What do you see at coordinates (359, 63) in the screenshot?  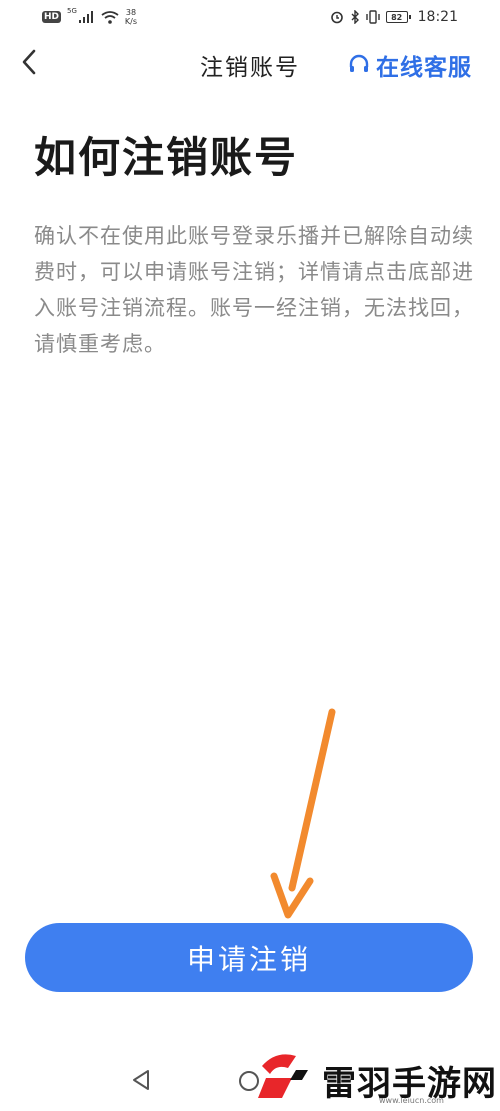 I see `headset-icon` at bounding box center [359, 63].